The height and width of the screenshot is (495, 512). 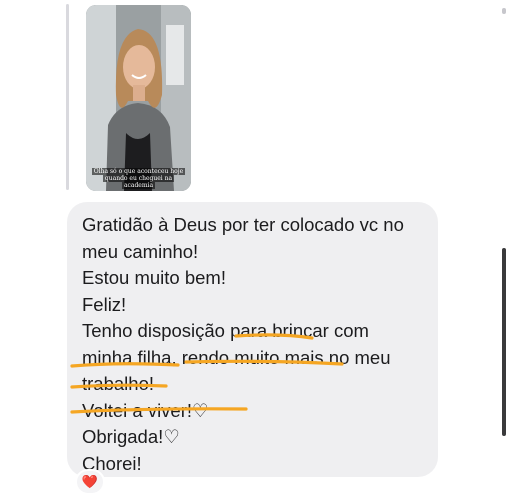 I want to click on message-line: Obrigada!♡, so click(x=131, y=436).